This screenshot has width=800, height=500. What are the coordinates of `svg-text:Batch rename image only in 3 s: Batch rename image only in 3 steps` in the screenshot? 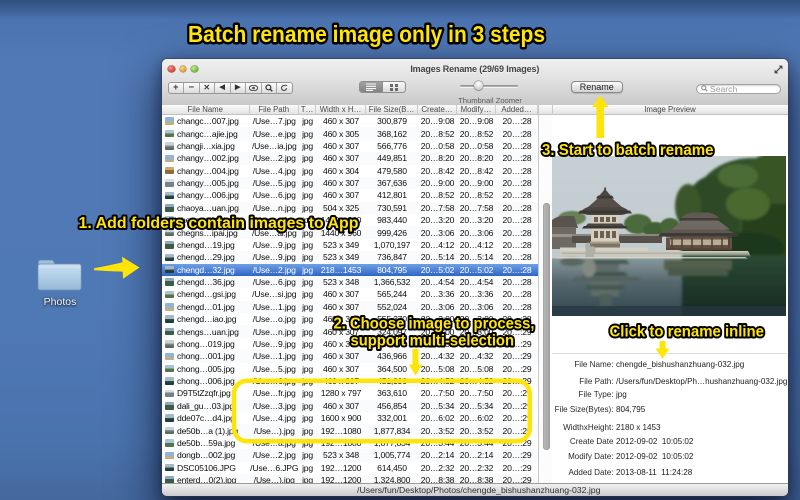 It's located at (366, 34).